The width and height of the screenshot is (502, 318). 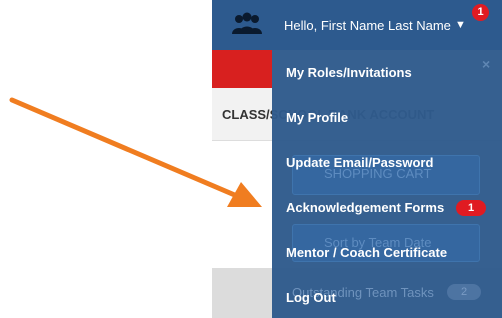 What do you see at coordinates (365, 207) in the screenshot?
I see `menu-item-acknowledgement-forms: Acknowledgement Forms` at bounding box center [365, 207].